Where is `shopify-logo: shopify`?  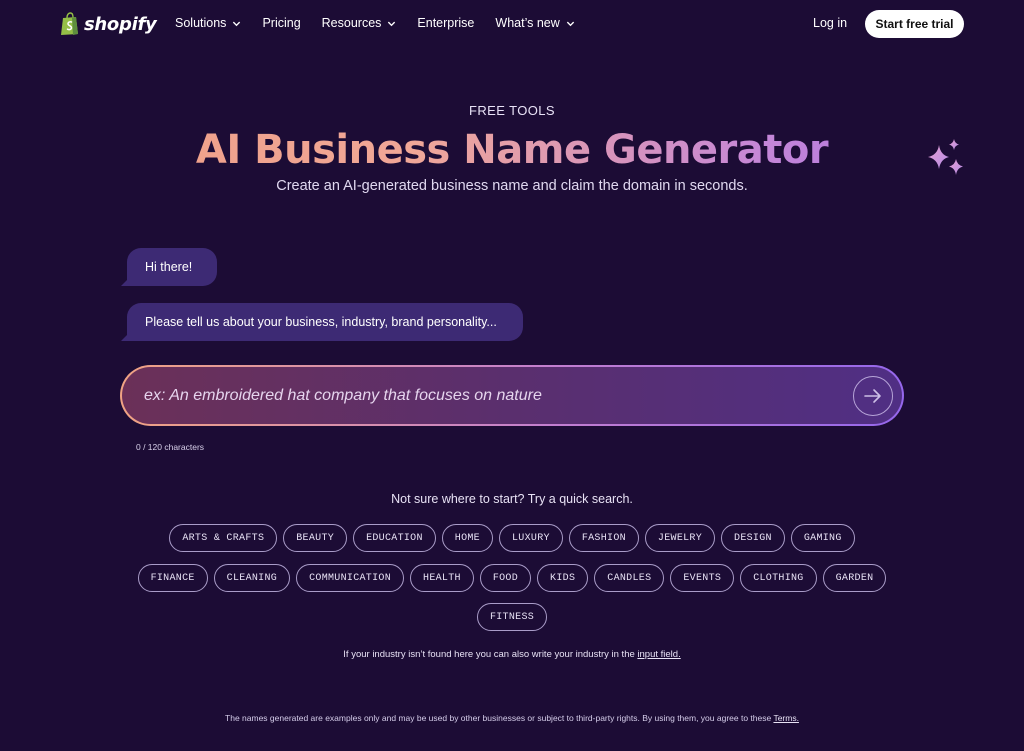 shopify-logo: shopify is located at coordinates (108, 24).